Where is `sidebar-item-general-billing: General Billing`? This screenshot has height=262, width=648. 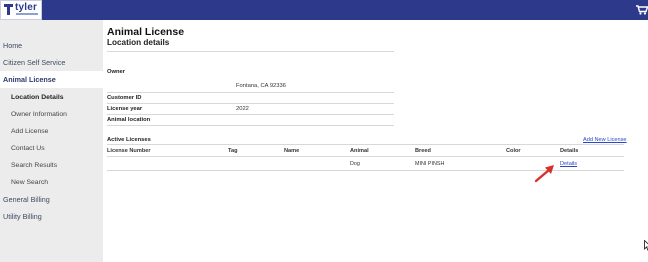 sidebar-item-general-billing: General Billing is located at coordinates (51, 199).